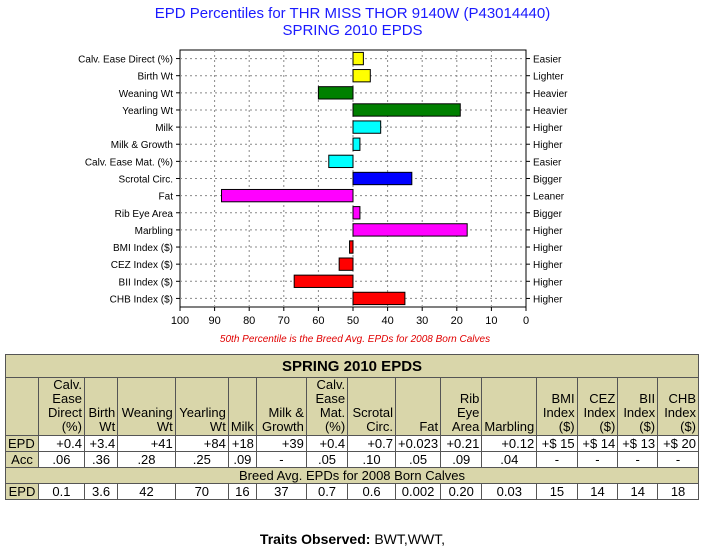 The height and width of the screenshot is (552, 705). Describe the element at coordinates (129, 162) in the screenshot. I see `category-label: Calv. Ease Mat. (%)` at that location.